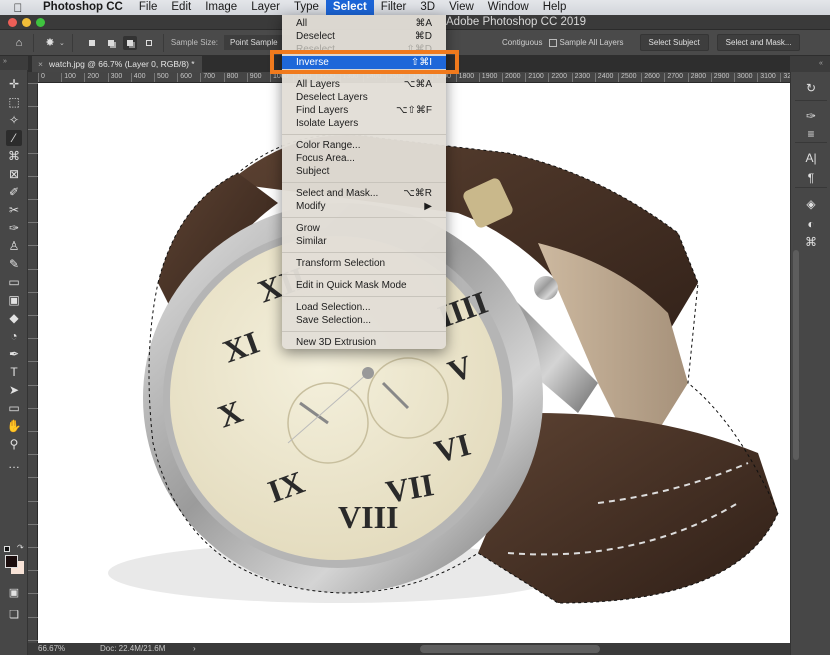 The image size is (830, 655). I want to click on menu-edit: Edit, so click(181, 7).